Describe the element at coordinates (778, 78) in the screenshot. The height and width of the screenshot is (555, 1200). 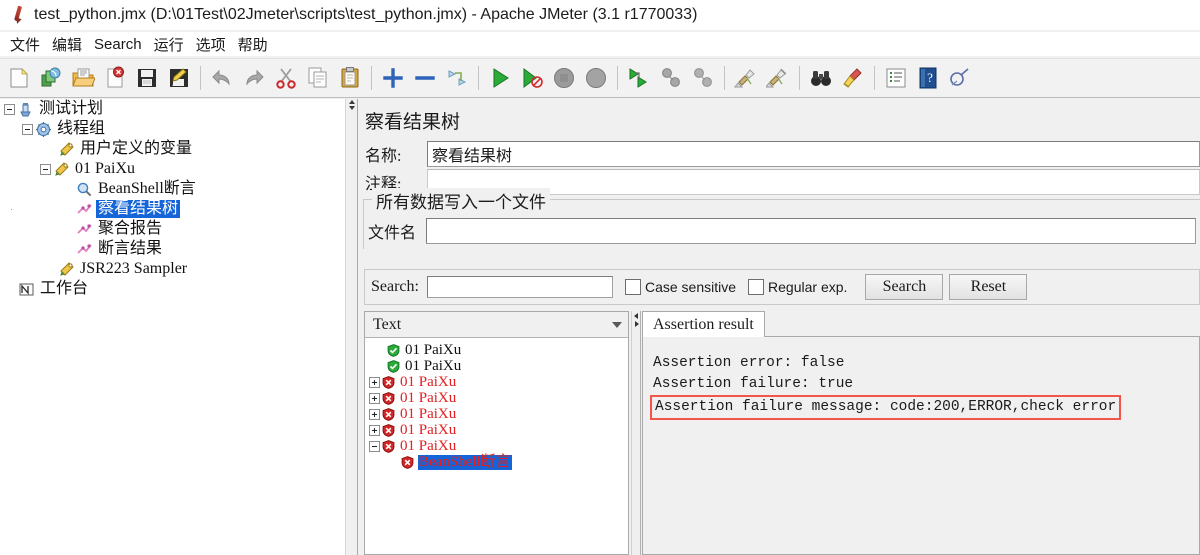
I see `clear-all-icon` at that location.